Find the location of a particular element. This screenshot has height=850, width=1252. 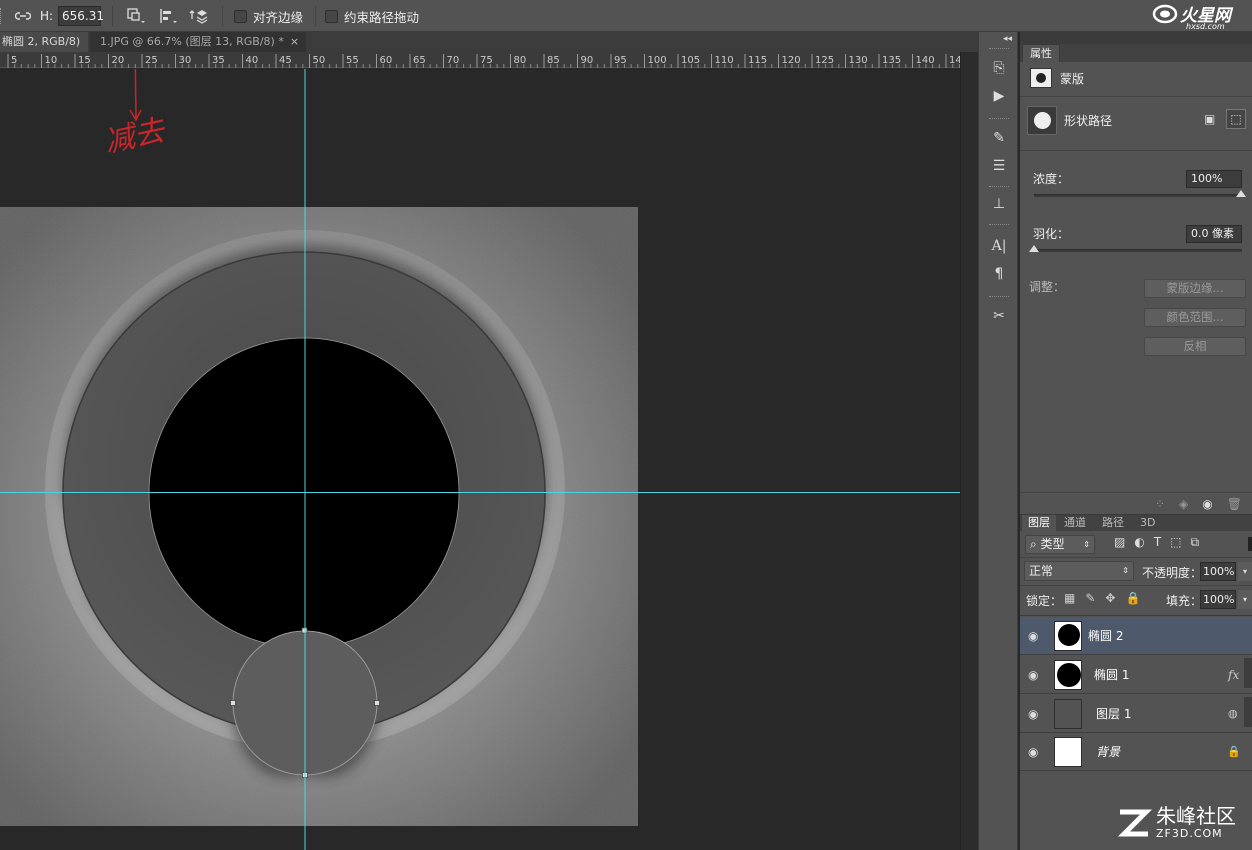

path-alignment-icon is located at coordinates (168, 16).